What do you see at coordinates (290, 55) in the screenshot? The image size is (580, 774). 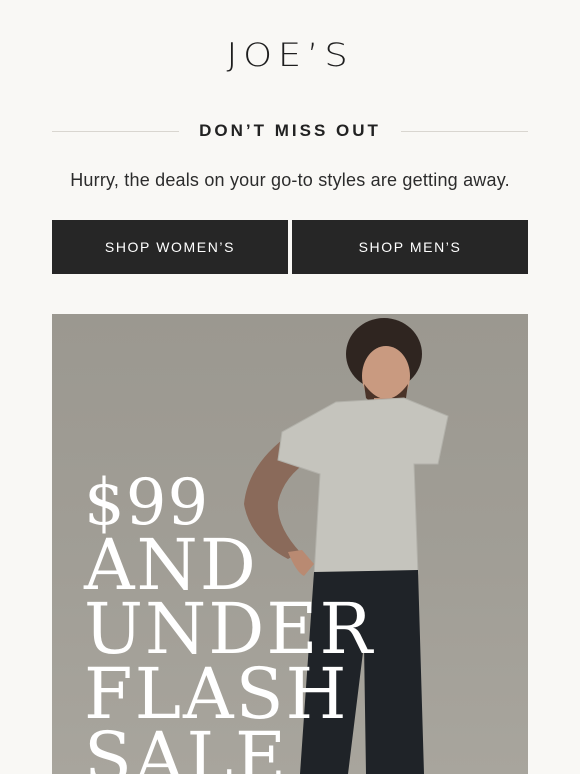 I see `brand-logo: JOE’S` at bounding box center [290, 55].